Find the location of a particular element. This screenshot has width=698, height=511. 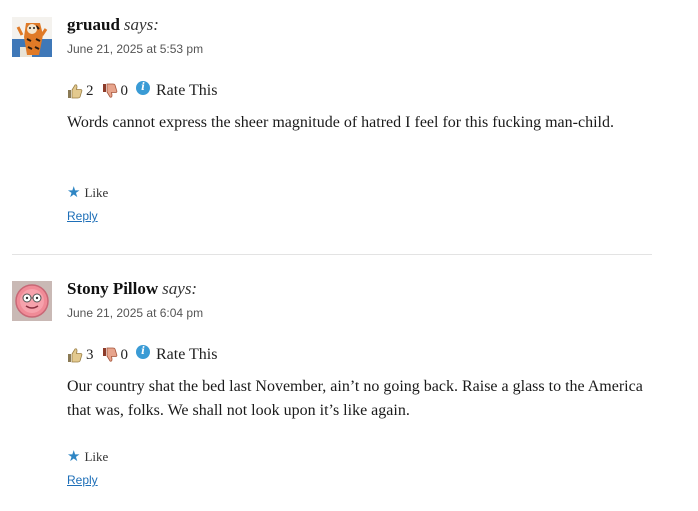

comment-author: Stony Pillow is located at coordinates (112, 288).